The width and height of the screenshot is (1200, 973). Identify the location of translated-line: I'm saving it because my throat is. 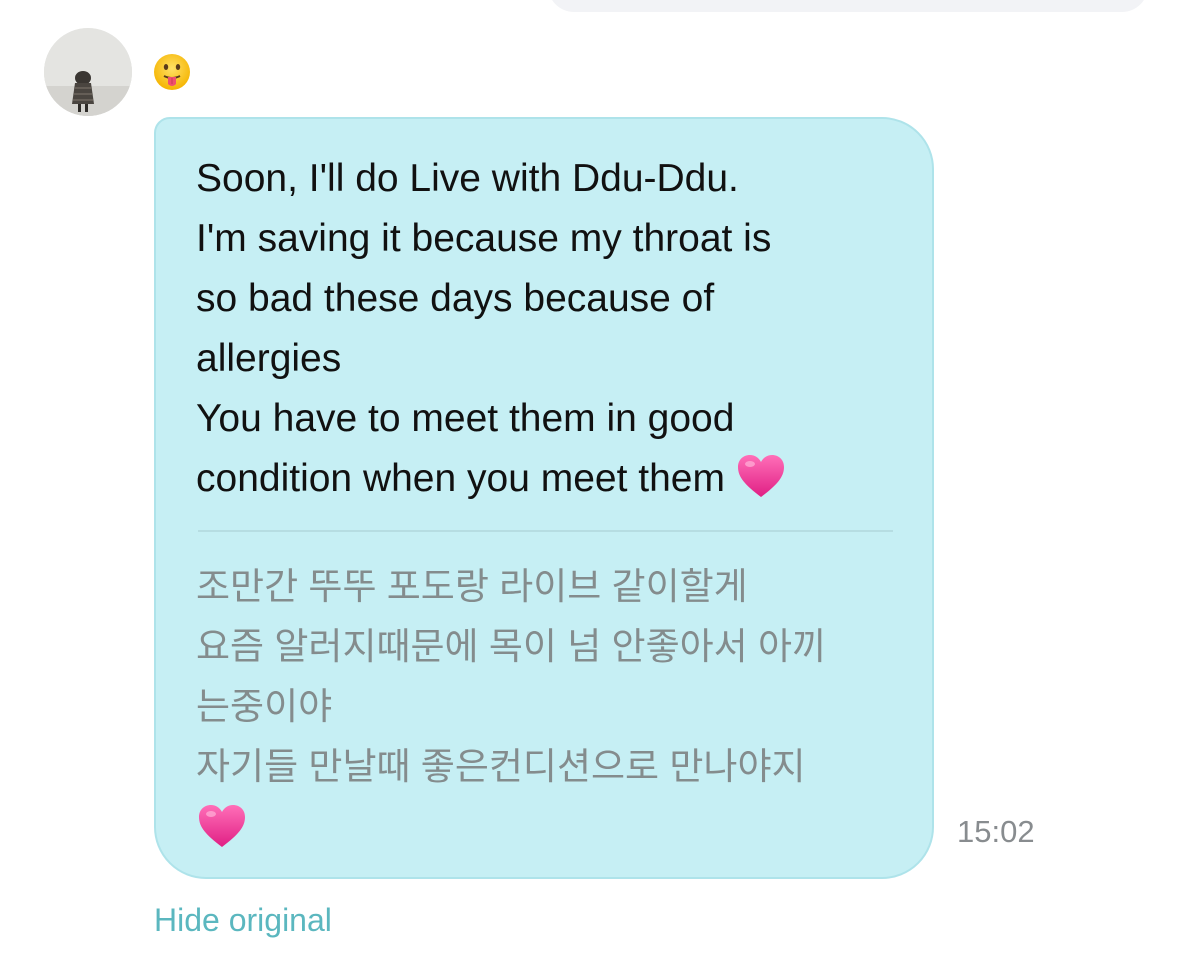
(484, 238).